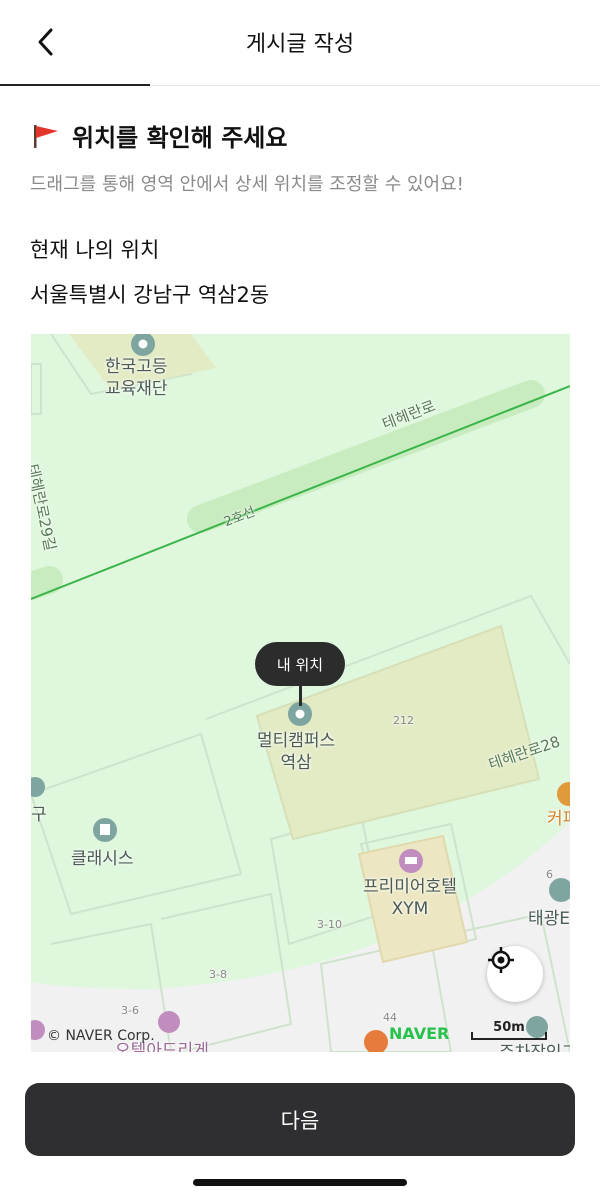 Image resolution: width=600 pixels, height=1199 pixels. Describe the element at coordinates (300, 1119) in the screenshot. I see `next-button: 다음` at that location.